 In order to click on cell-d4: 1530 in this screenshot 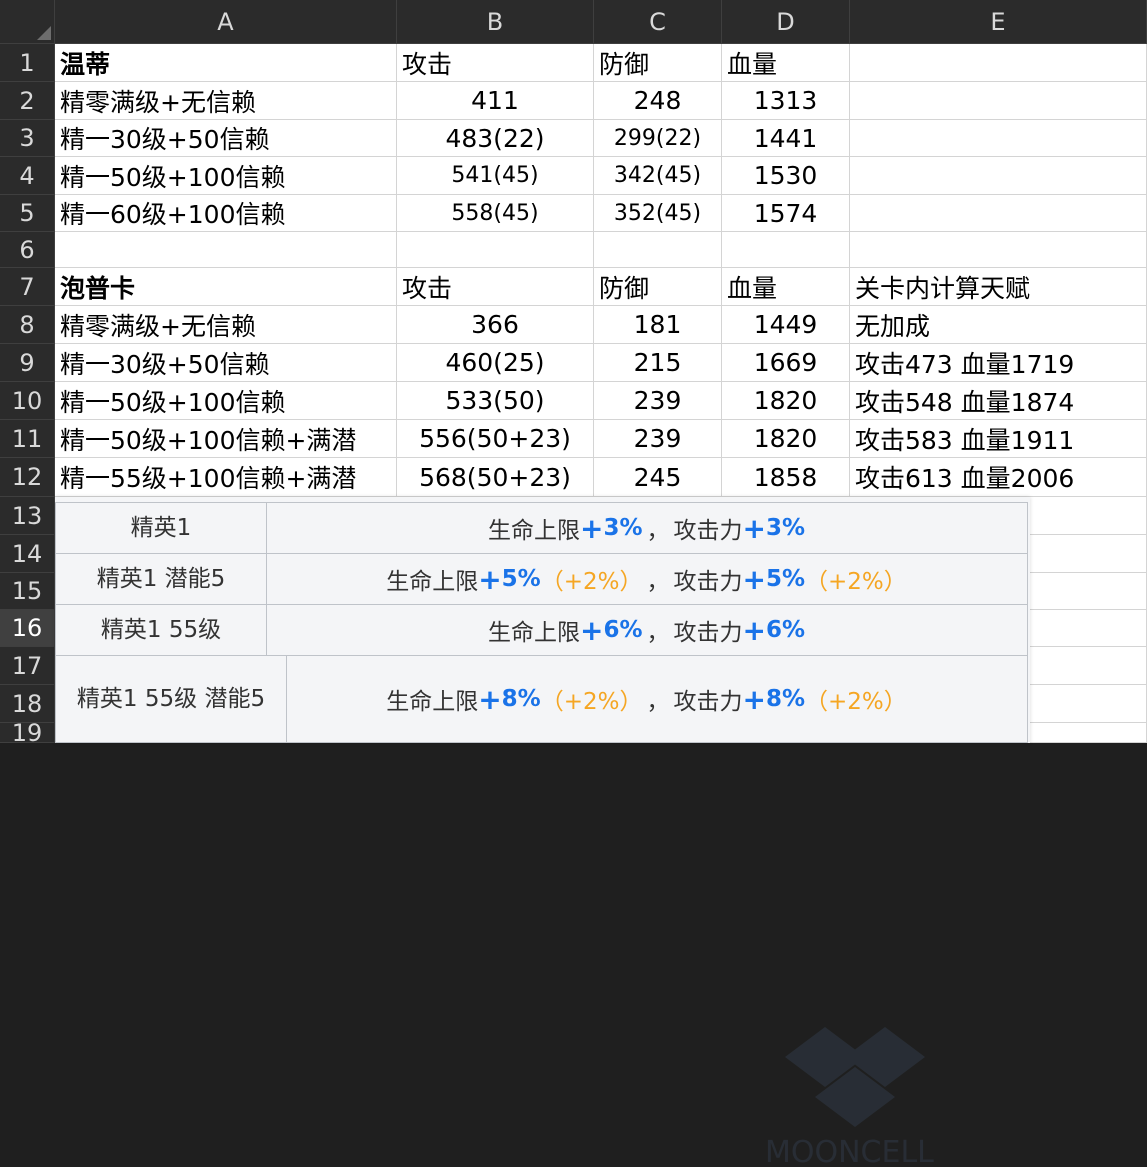, I will do `click(786, 176)`.